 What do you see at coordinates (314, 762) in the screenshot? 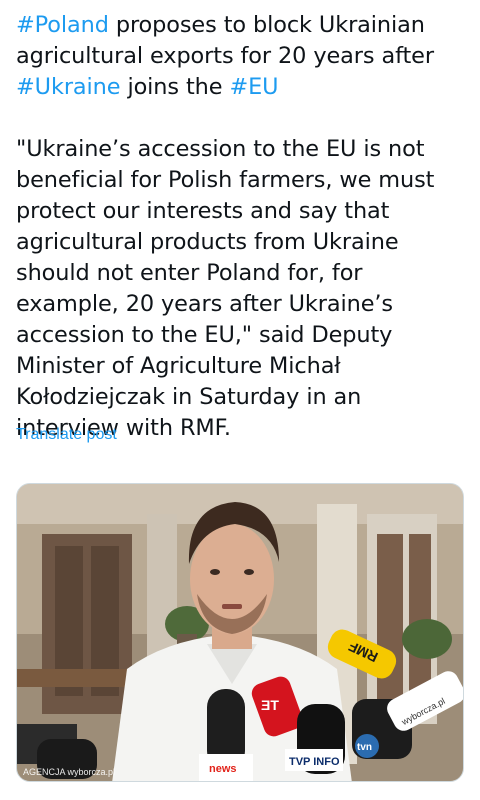
I see `mic-tvp-label: TVP INFO` at bounding box center [314, 762].